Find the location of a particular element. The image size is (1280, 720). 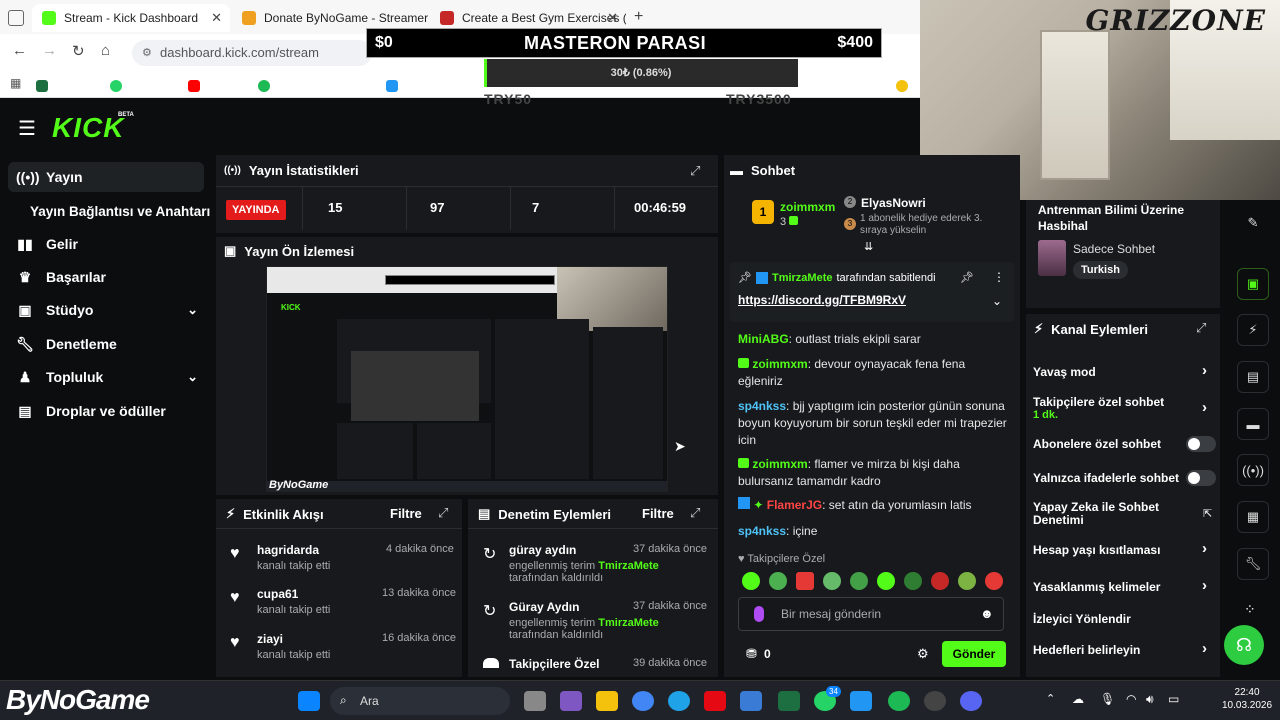

nav-stream-key: Yayın Bağlantısı ve Anahtarı is located at coordinates (113, 211).